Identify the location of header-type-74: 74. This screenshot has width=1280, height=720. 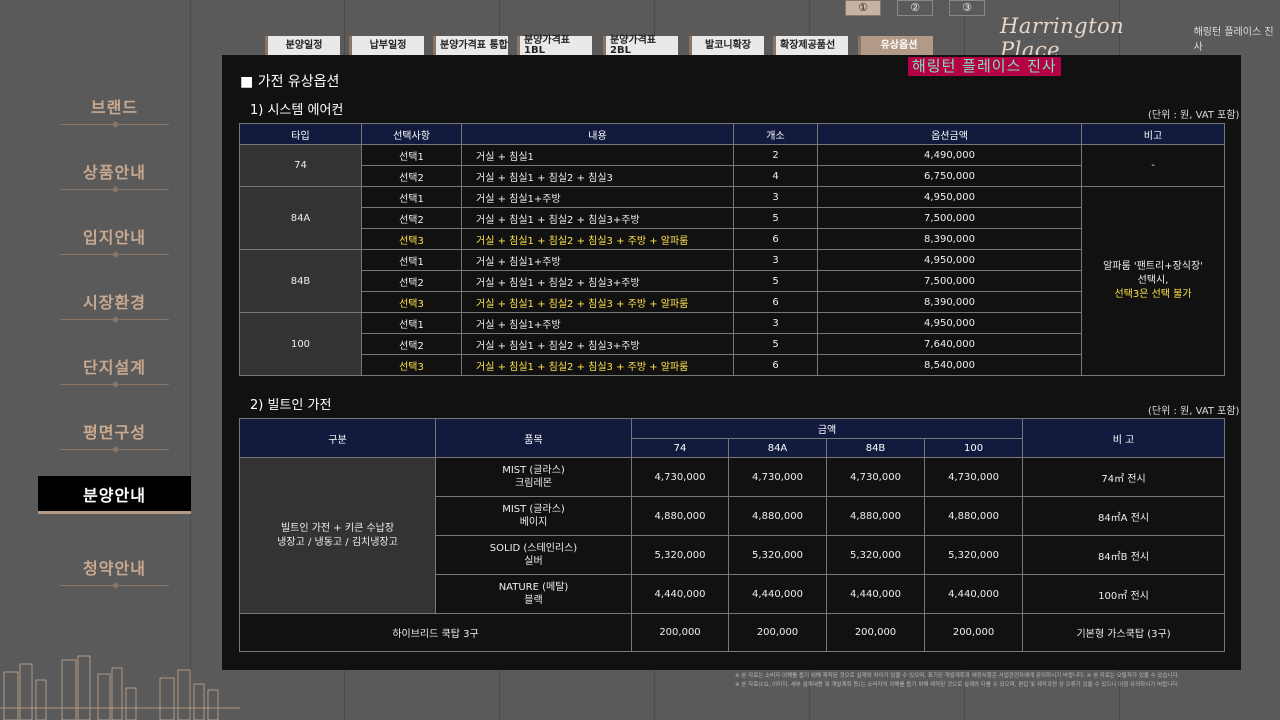
(680, 448).